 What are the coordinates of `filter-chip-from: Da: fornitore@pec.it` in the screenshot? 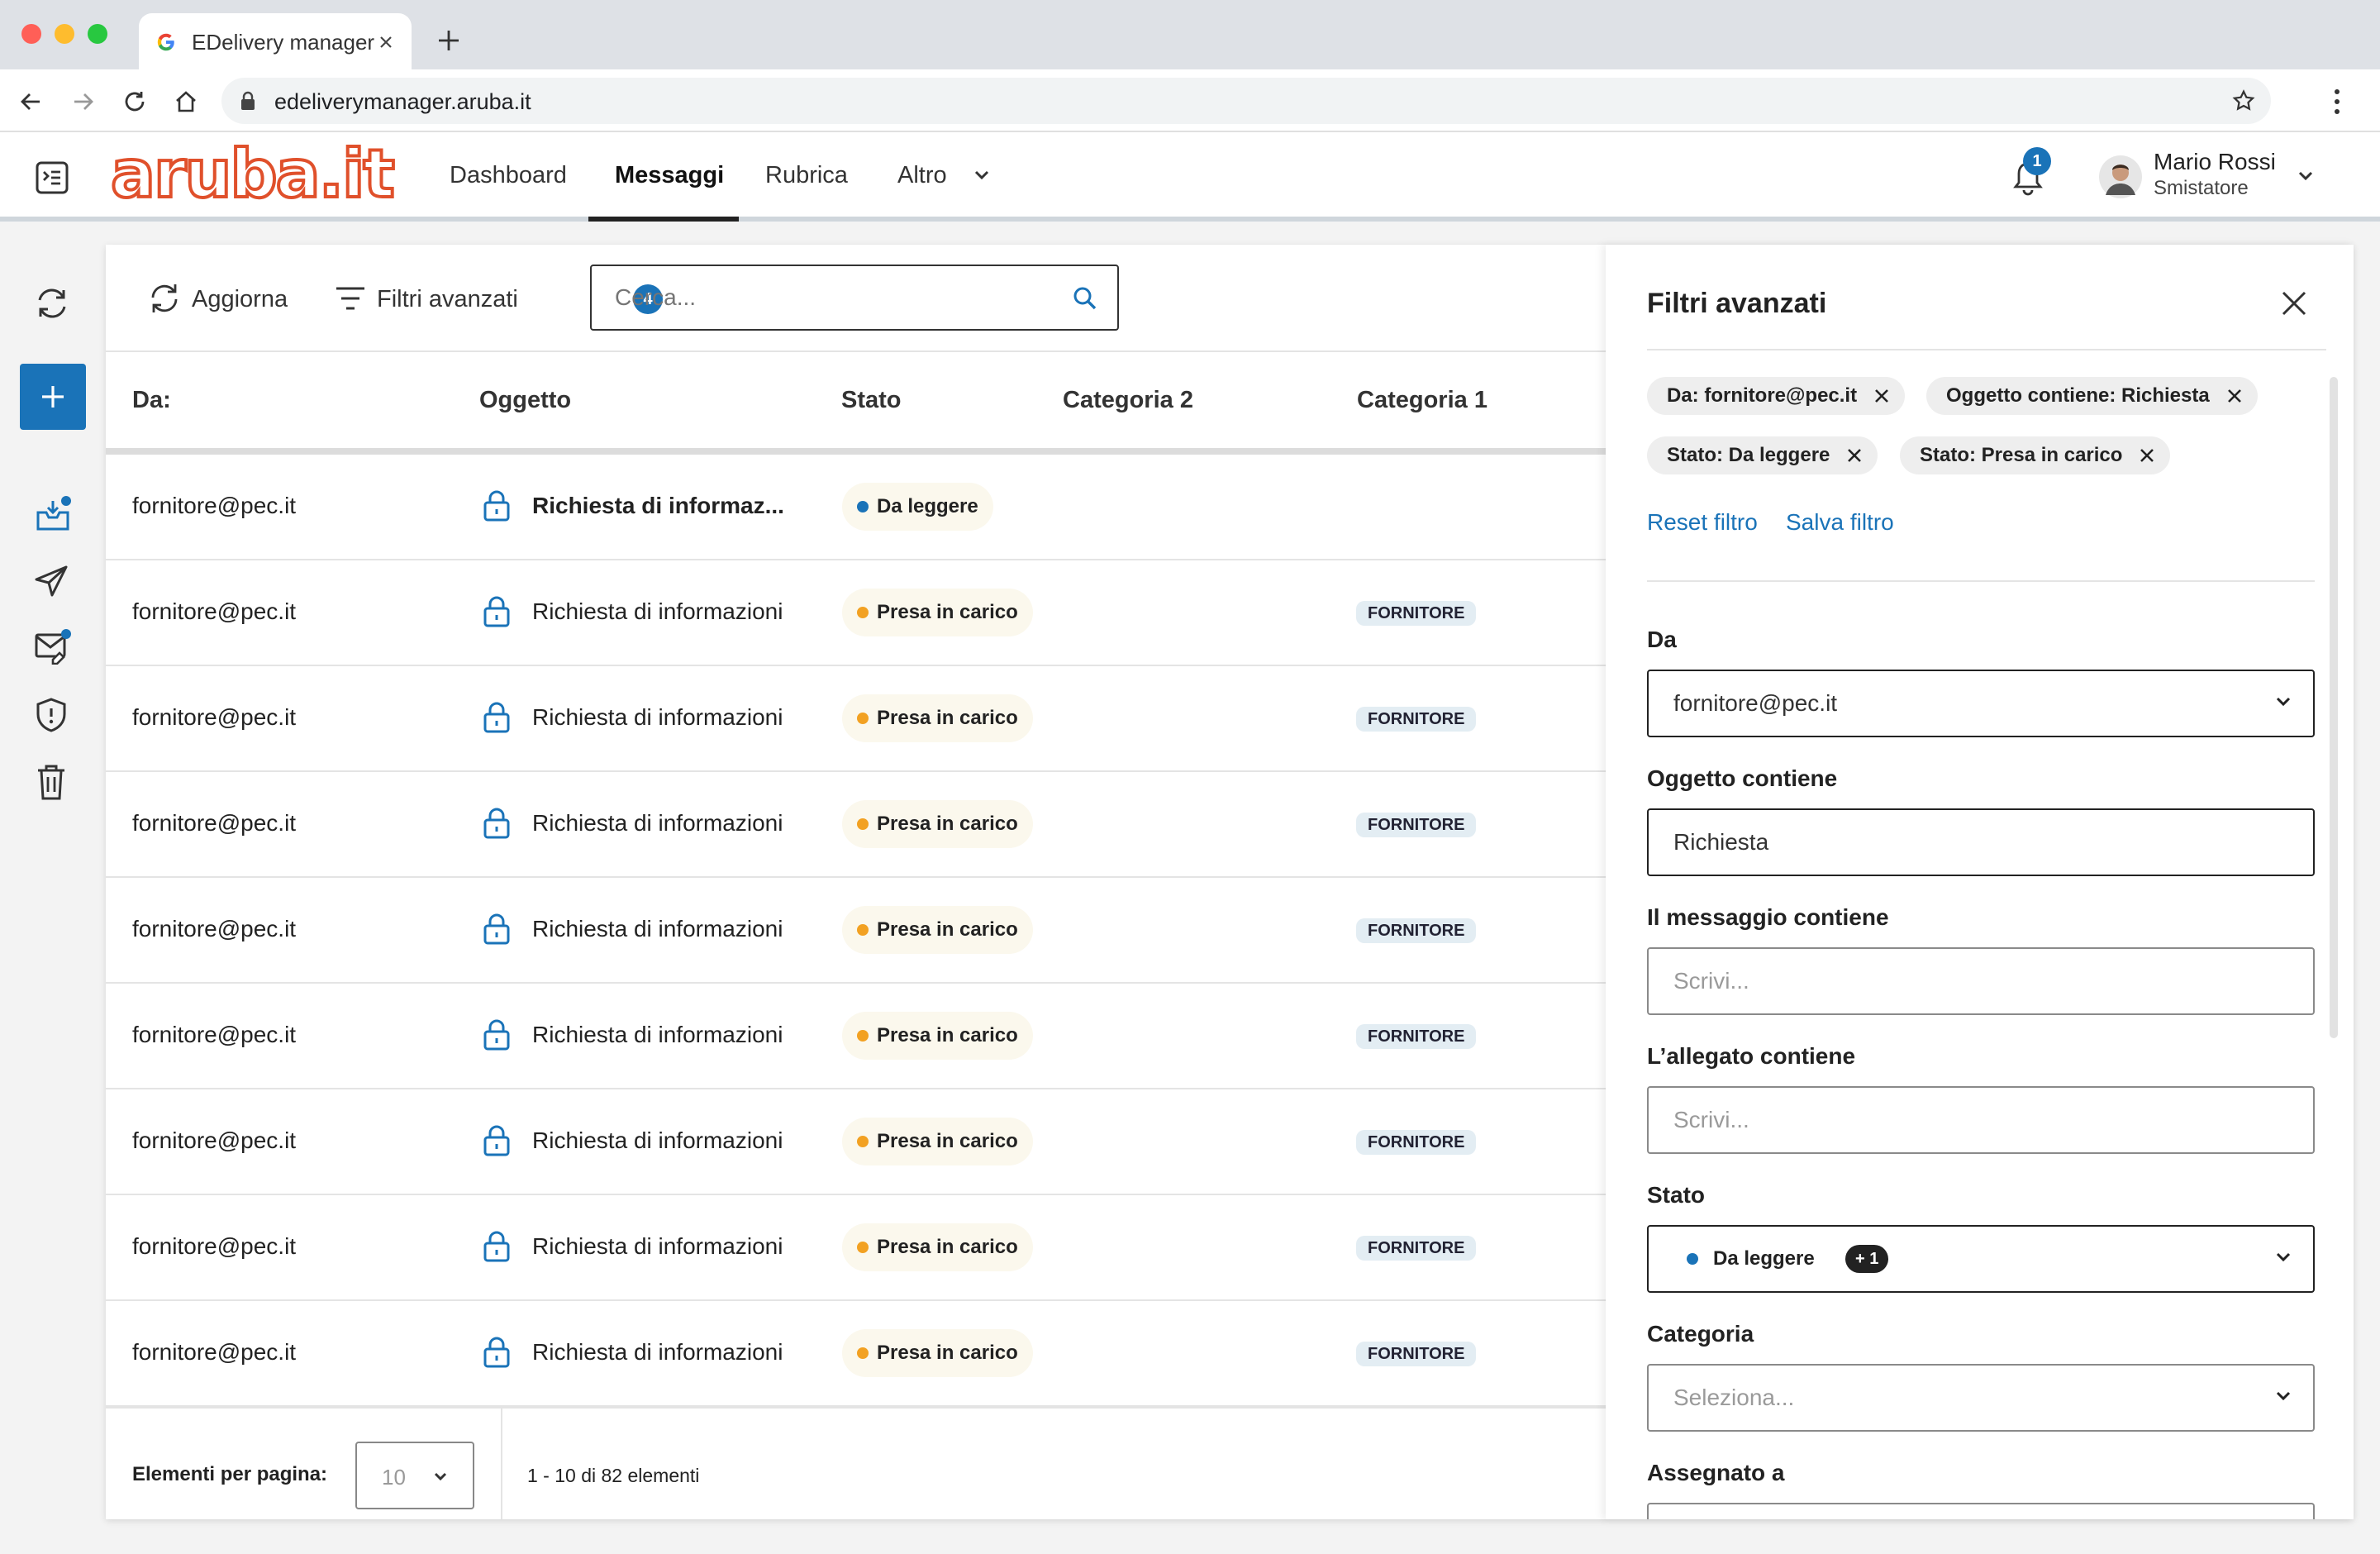 It's located at (1776, 396).